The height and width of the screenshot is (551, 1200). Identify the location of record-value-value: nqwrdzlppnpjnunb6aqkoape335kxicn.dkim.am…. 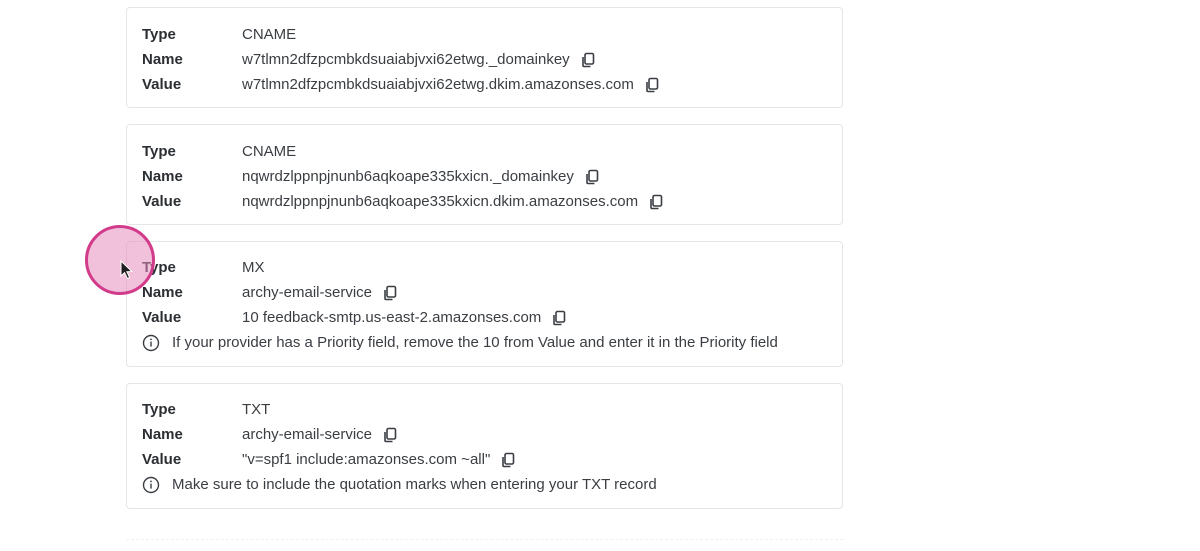
(440, 201).